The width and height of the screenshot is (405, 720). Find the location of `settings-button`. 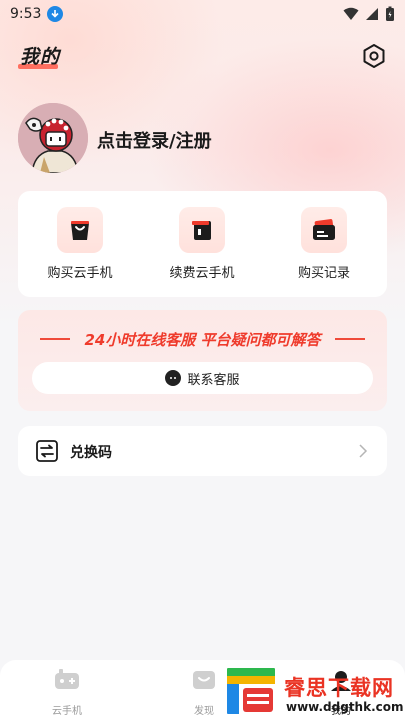

settings-button is located at coordinates (374, 56).